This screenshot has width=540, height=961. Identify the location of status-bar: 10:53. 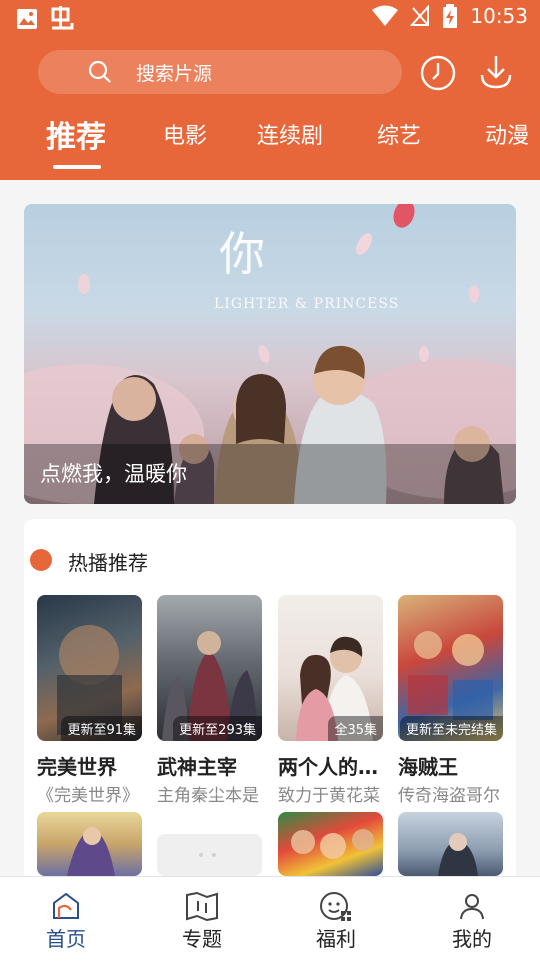
(270, 18).